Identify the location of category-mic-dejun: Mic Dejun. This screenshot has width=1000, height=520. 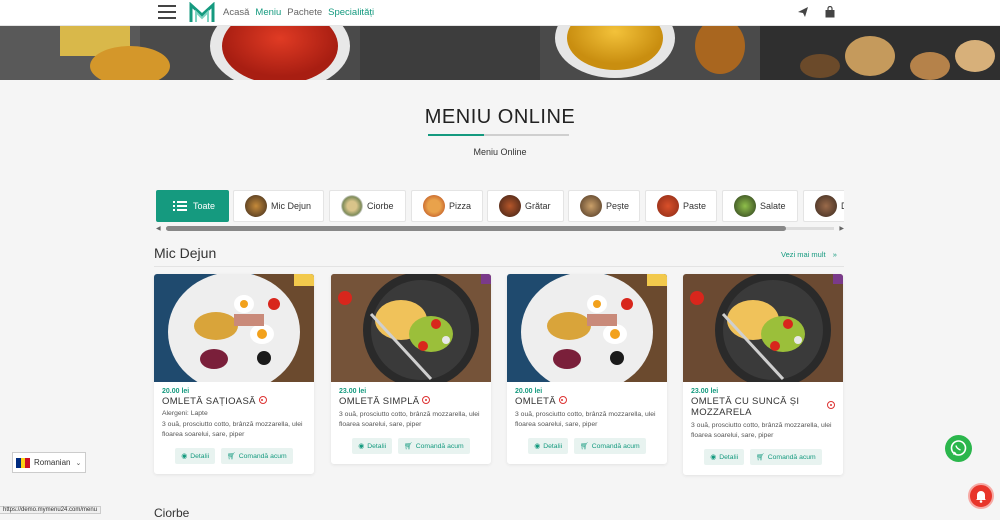
(278, 206).